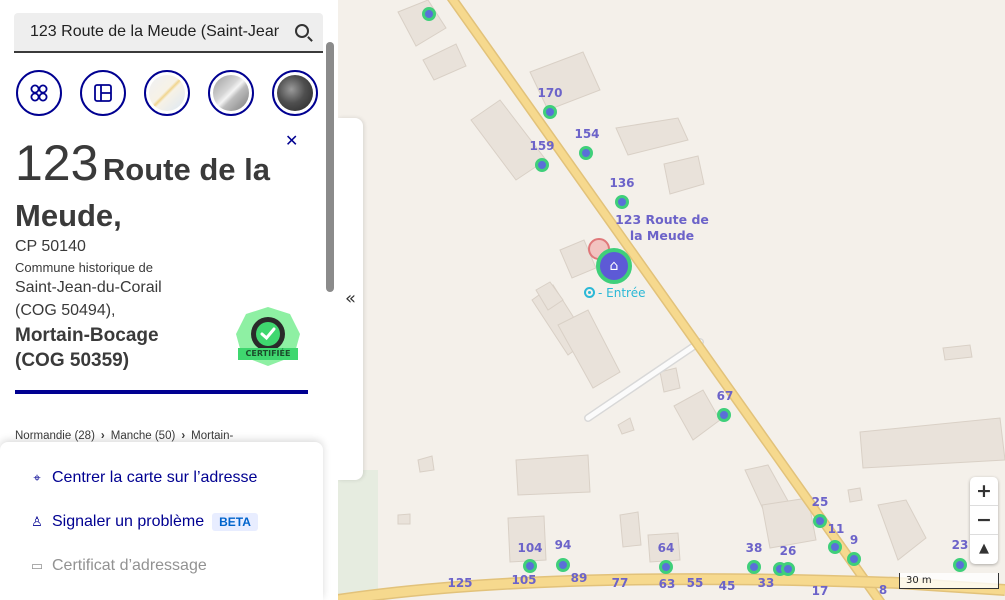  I want to click on breadcrumb-region: Normandie (28), so click(55, 436).